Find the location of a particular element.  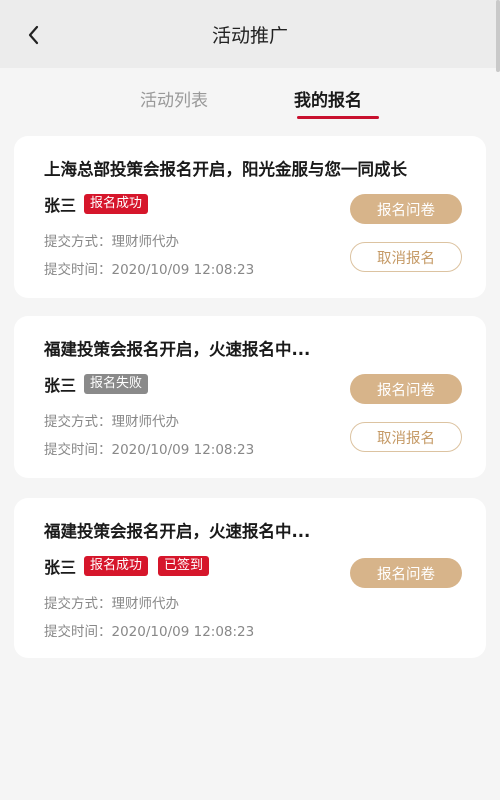

page-title: 活动推广 is located at coordinates (249, 35).